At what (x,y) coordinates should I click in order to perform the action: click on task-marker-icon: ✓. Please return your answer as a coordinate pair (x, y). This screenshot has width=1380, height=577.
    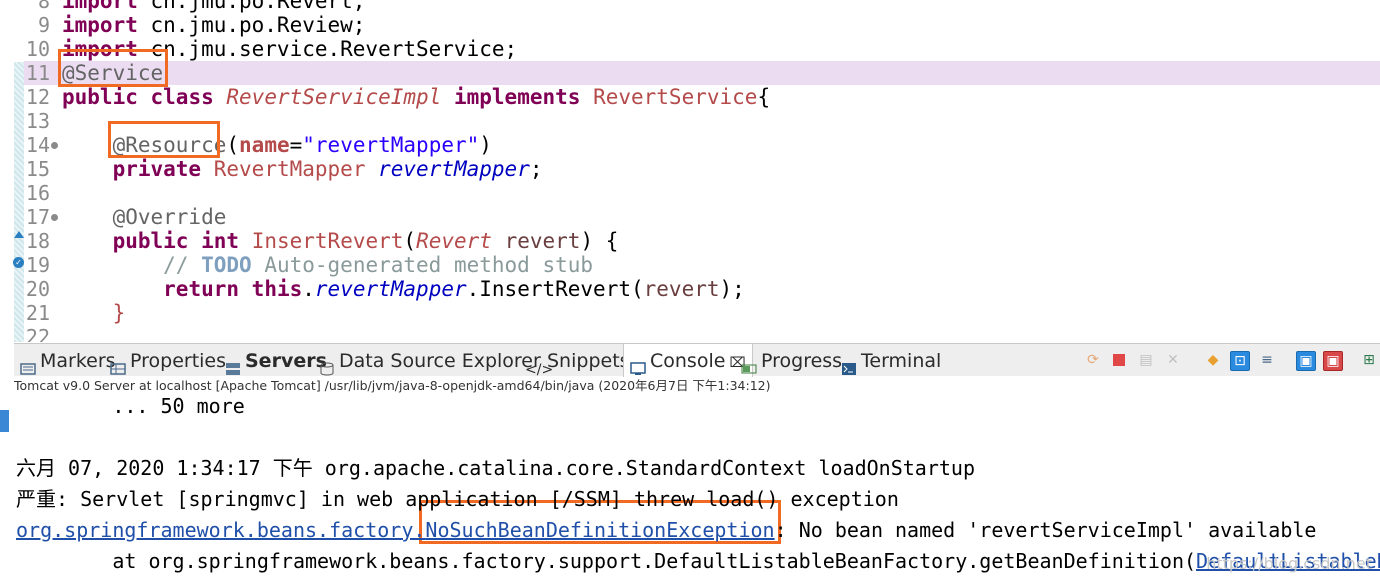
    Looking at the image, I should click on (18, 262).